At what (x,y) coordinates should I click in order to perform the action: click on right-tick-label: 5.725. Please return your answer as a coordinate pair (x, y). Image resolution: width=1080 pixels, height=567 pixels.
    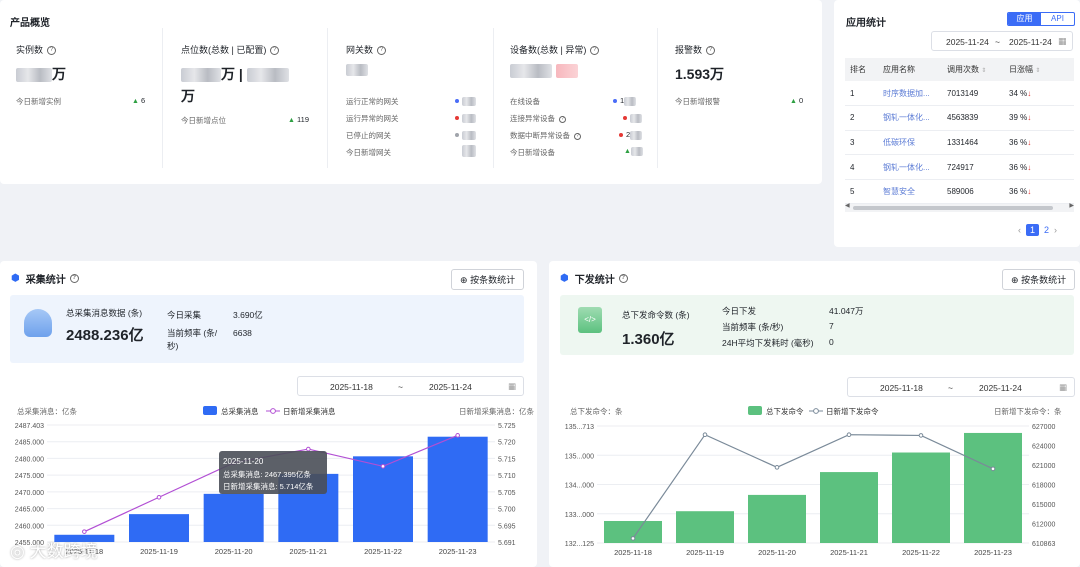
    Looking at the image, I should click on (507, 426).